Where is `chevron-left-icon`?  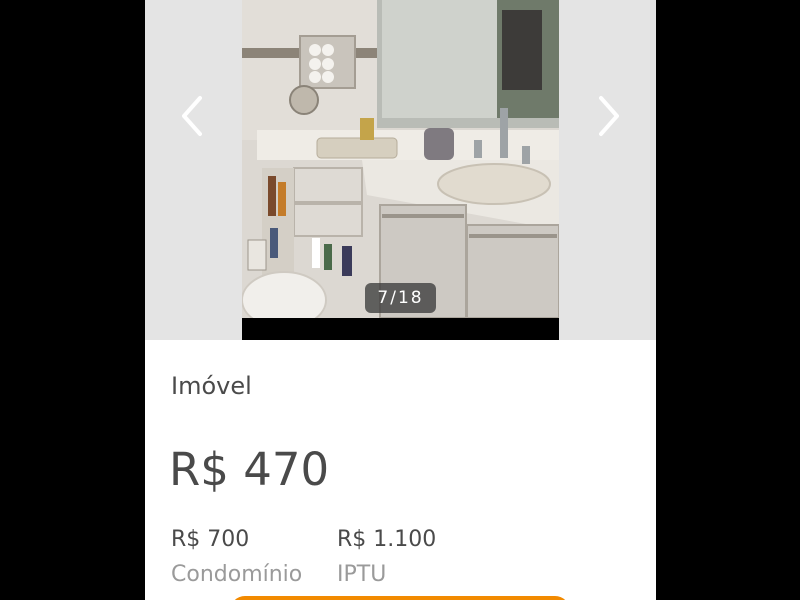
chevron-left-icon is located at coordinates (192, 116).